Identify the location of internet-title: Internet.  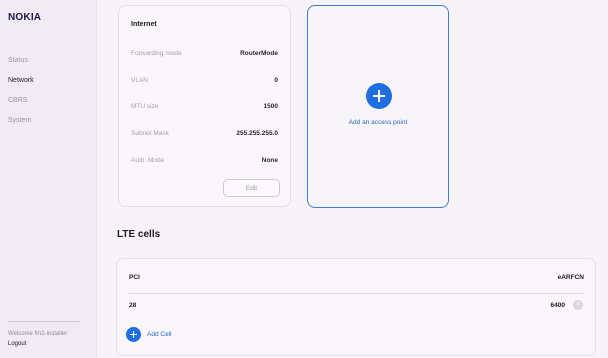
(144, 24).